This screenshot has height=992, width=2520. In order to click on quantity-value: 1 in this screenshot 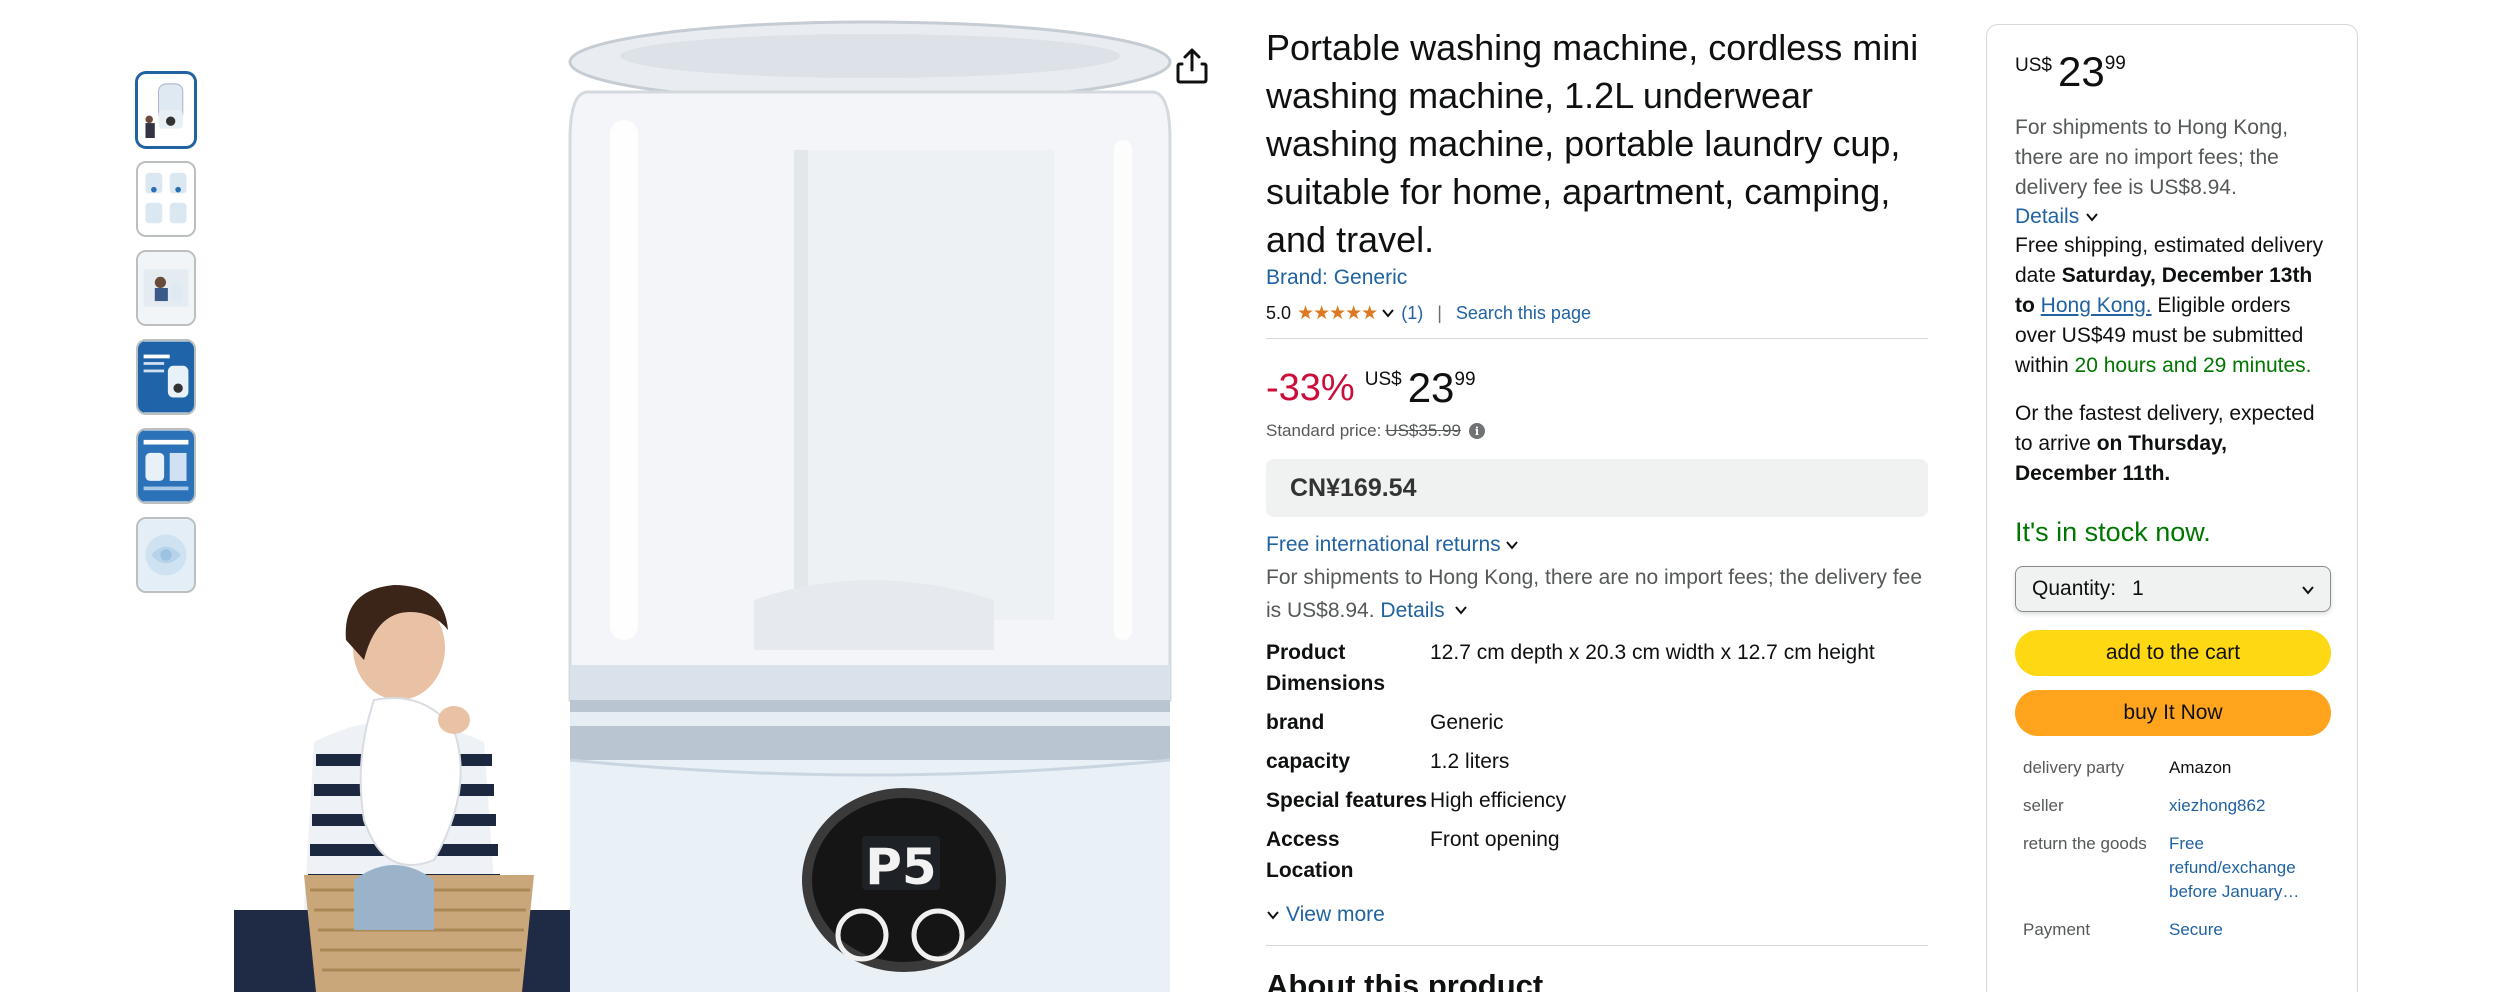, I will do `click(2138, 588)`.